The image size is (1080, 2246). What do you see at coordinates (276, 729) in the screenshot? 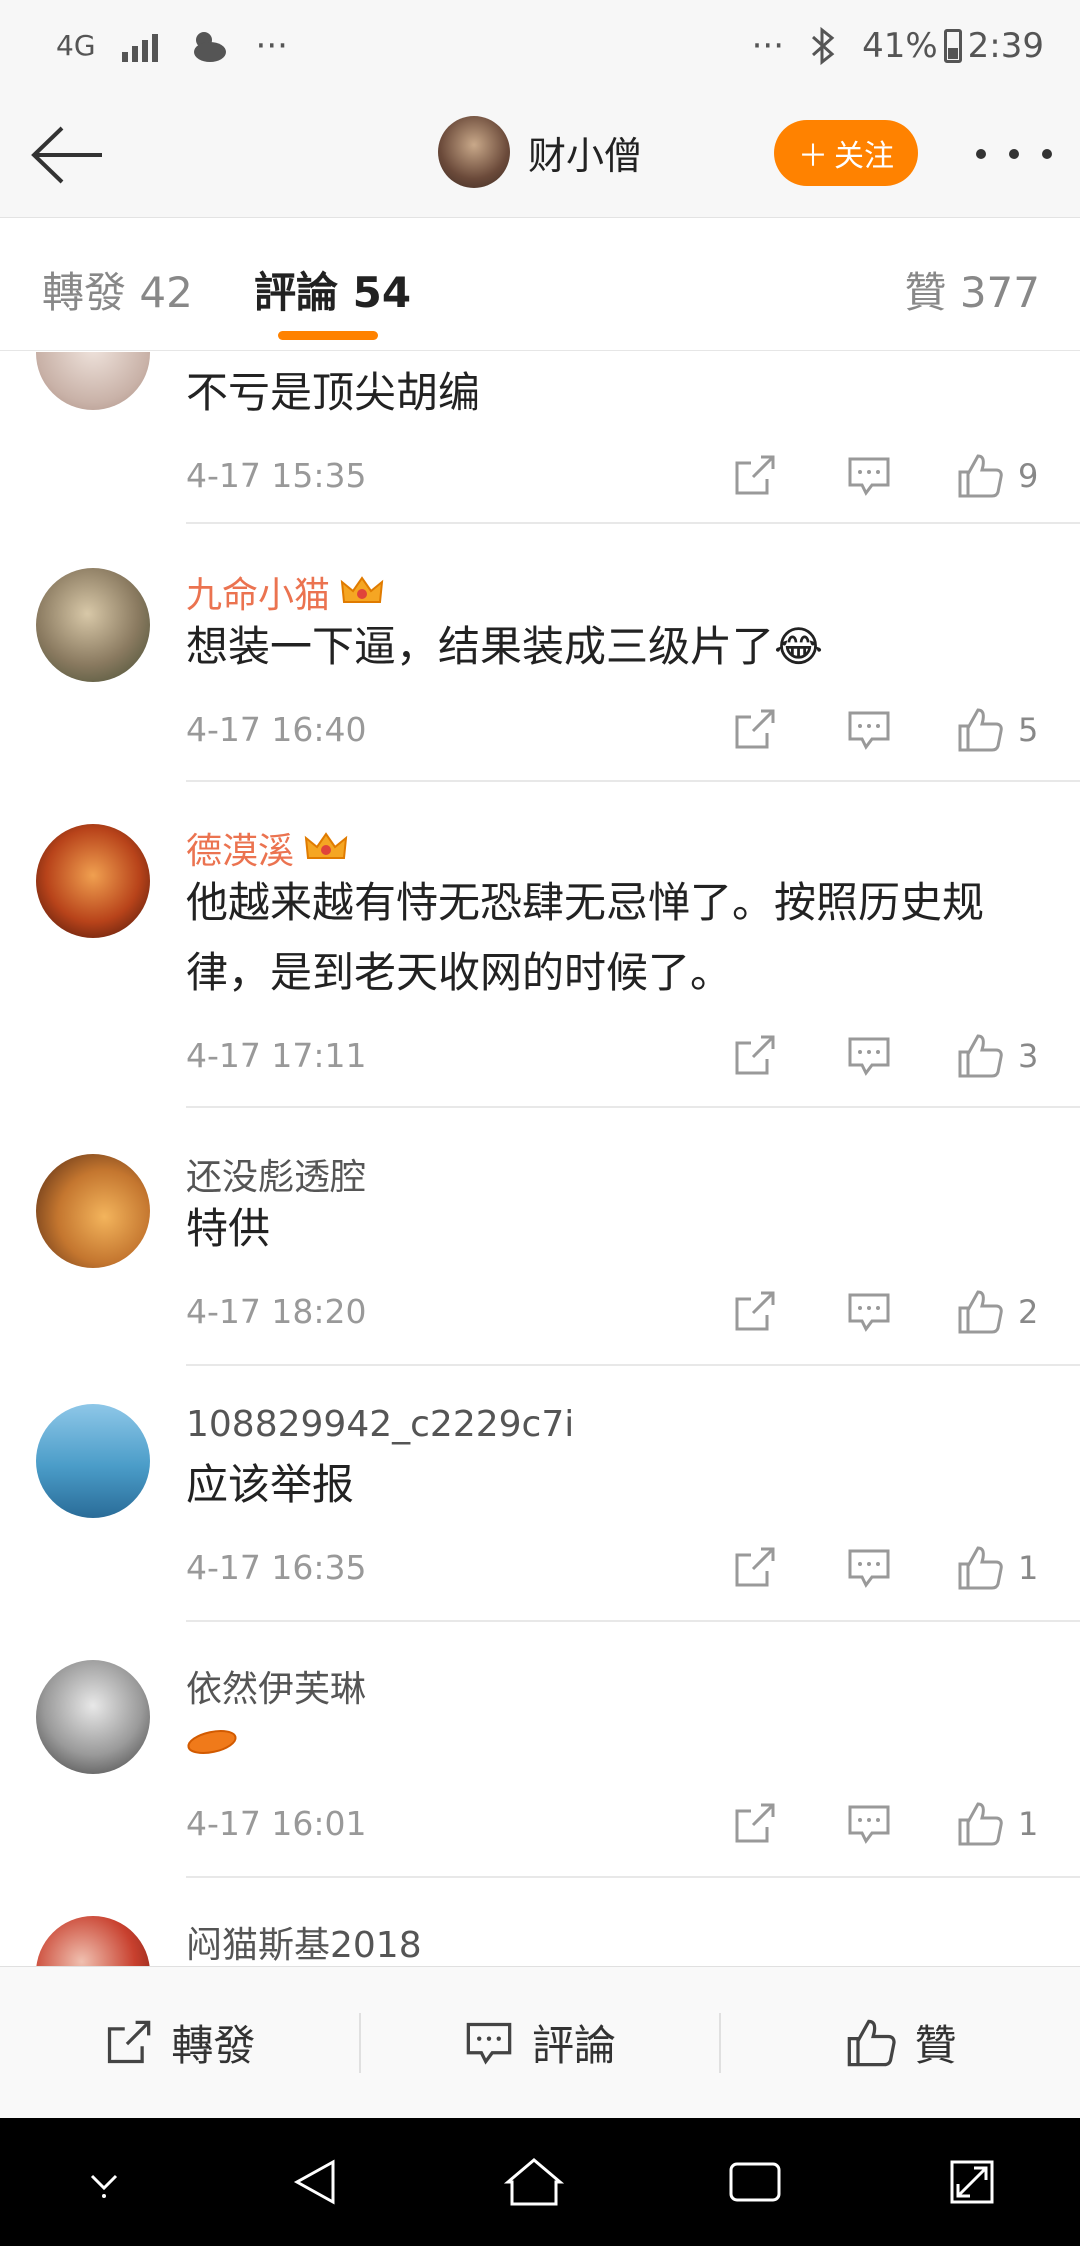
I see `comment-time: 4-17 16:40` at bounding box center [276, 729].